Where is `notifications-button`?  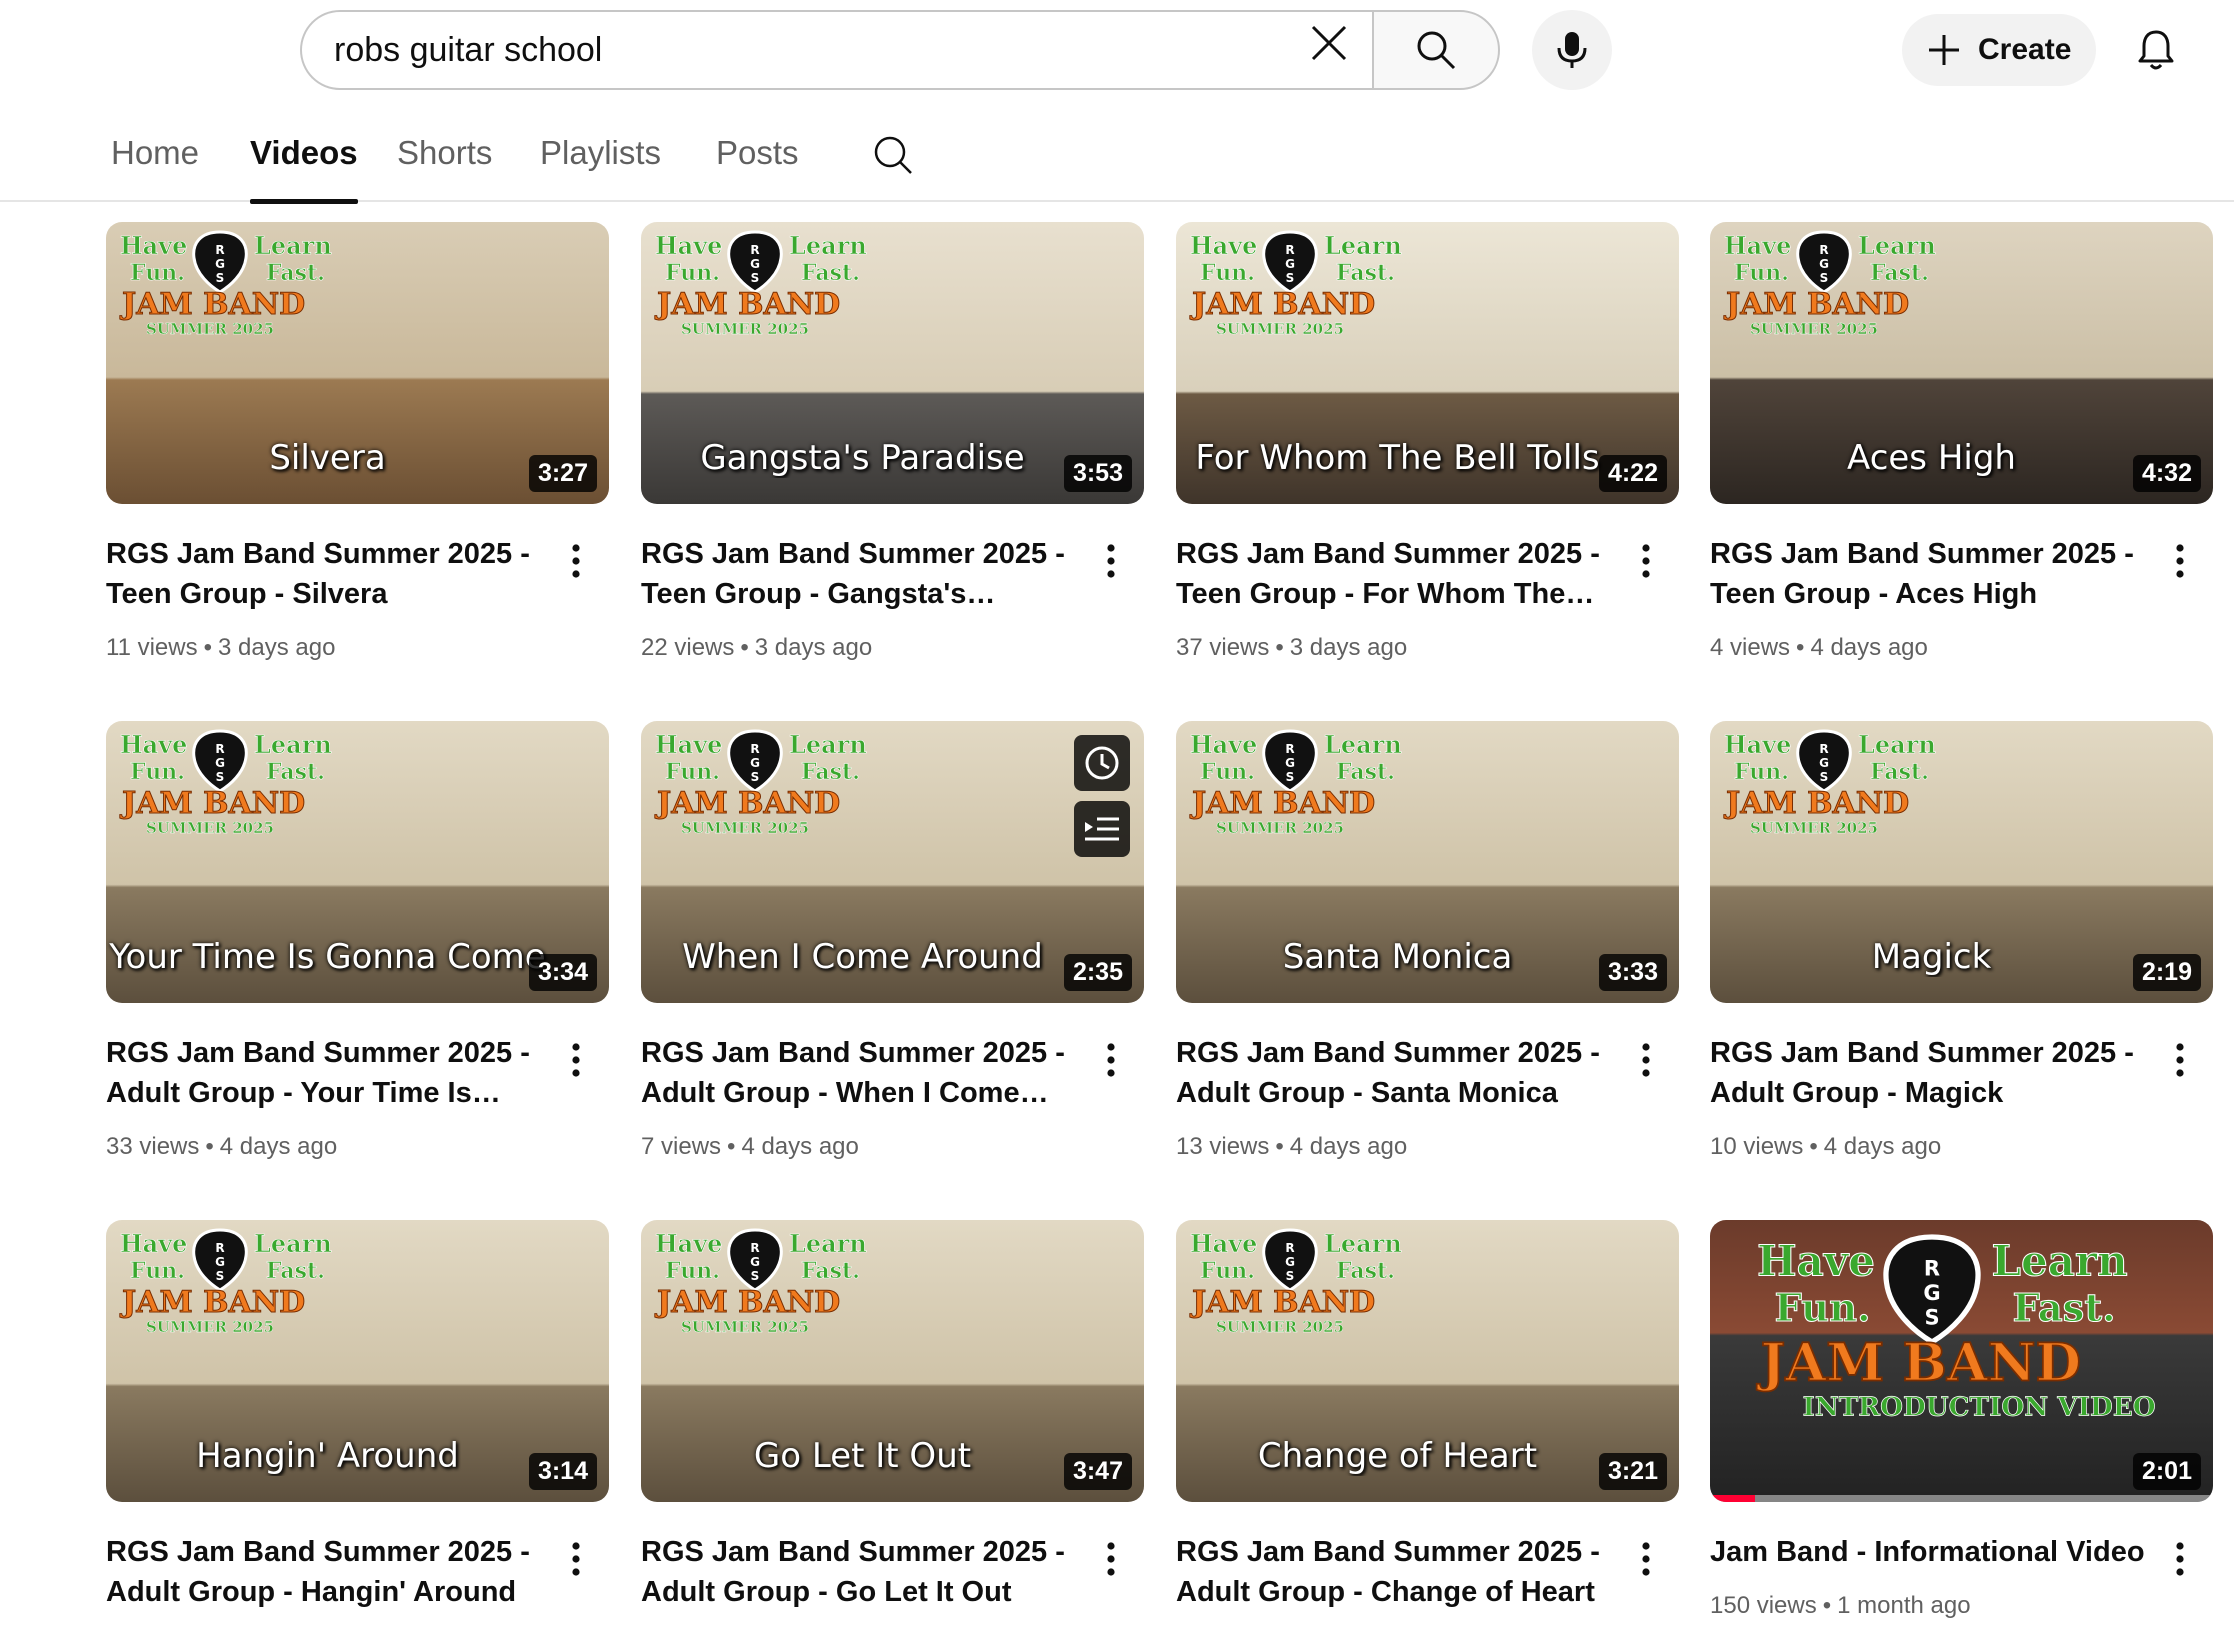 notifications-button is located at coordinates (2156, 50).